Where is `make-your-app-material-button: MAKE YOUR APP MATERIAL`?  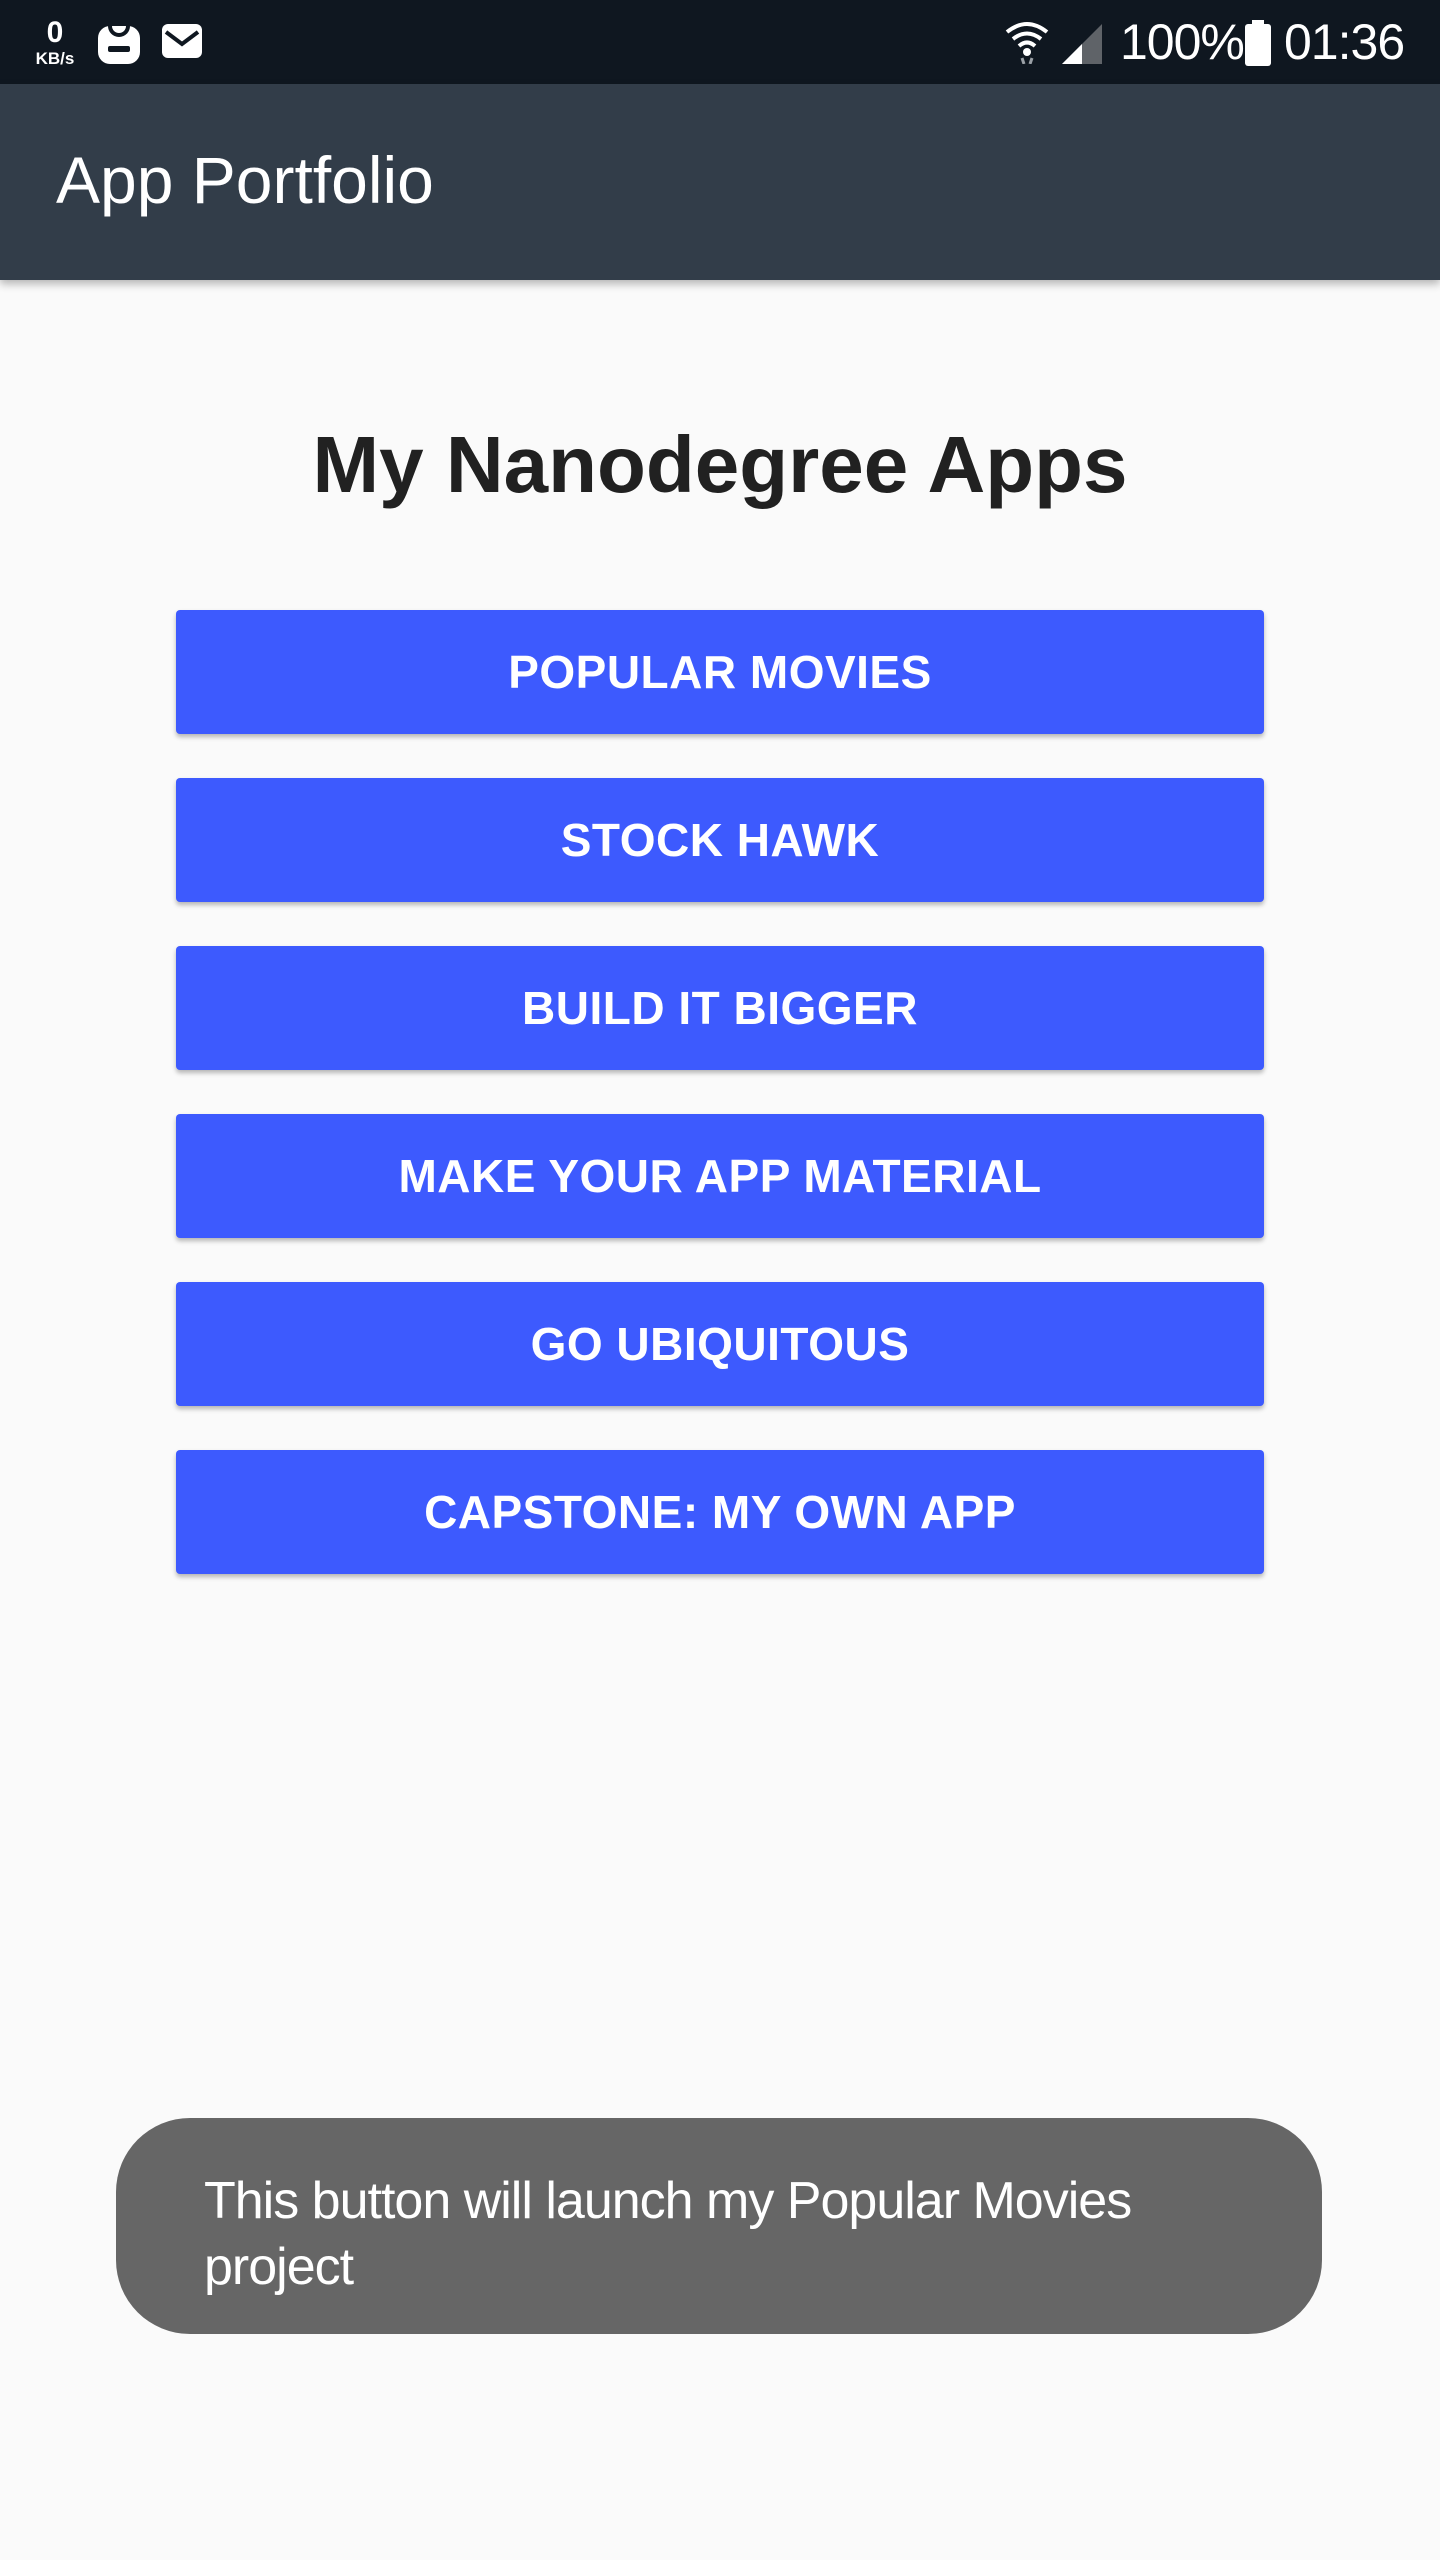 make-your-app-material-button: MAKE YOUR APP MATERIAL is located at coordinates (720, 1176).